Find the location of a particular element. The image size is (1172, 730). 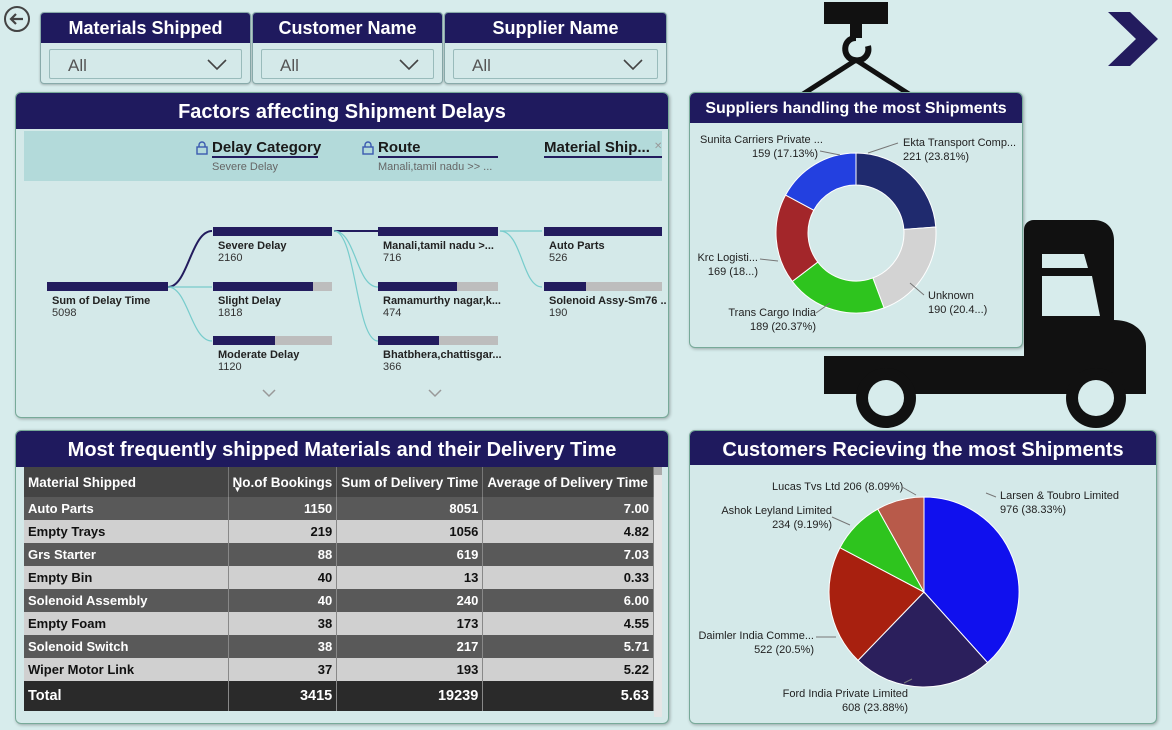

total-cell: 19239 is located at coordinates (410, 696).